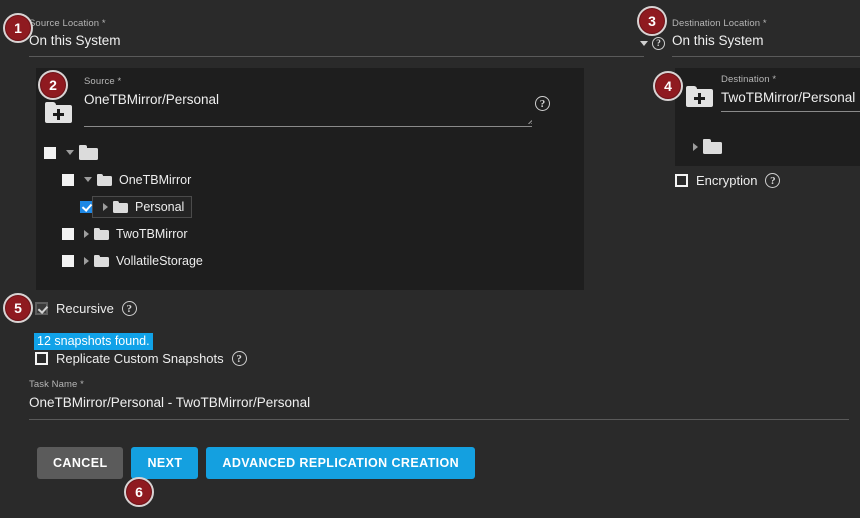 The height and width of the screenshot is (518, 860). Describe the element at coordinates (336, 56) in the screenshot. I see `source-location-underline` at that location.